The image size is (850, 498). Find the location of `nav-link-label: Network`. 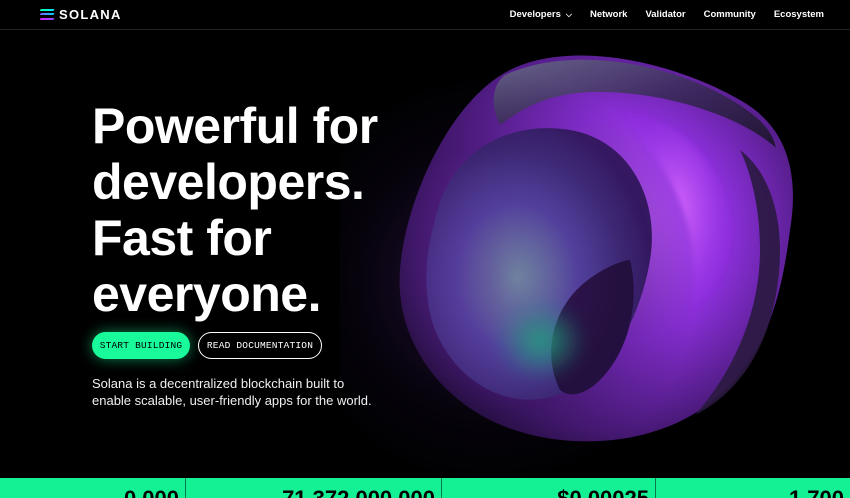

nav-link-label: Network is located at coordinates (608, 14).